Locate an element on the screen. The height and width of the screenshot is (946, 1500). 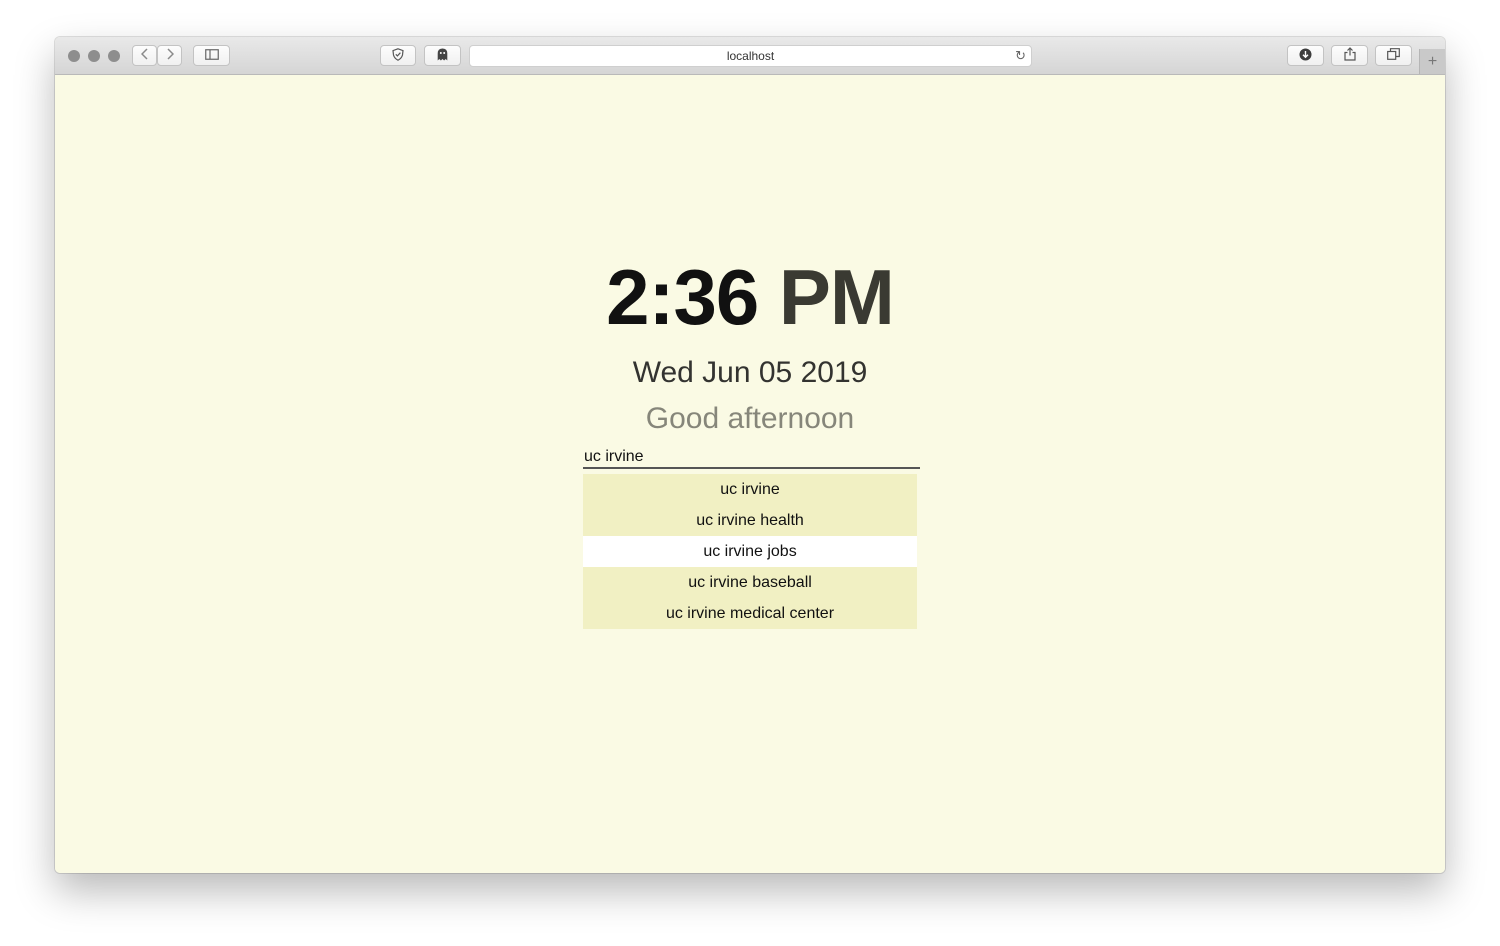
minimize-window-button is located at coordinates (94, 56).